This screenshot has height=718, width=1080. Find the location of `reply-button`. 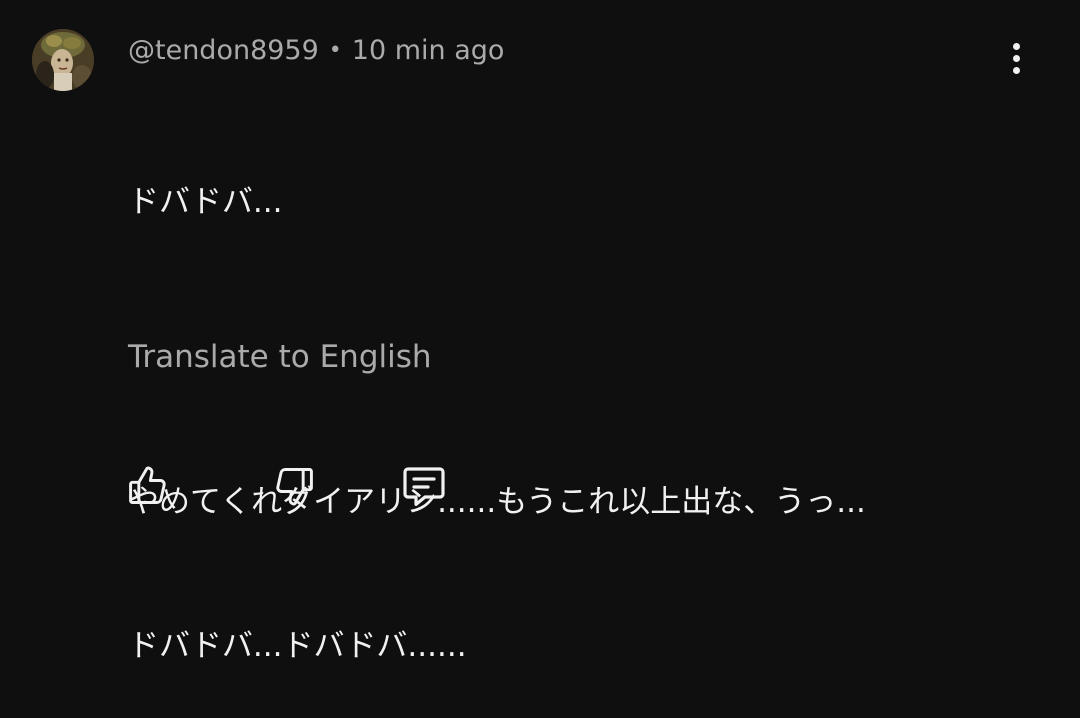

reply-button is located at coordinates (424, 486).